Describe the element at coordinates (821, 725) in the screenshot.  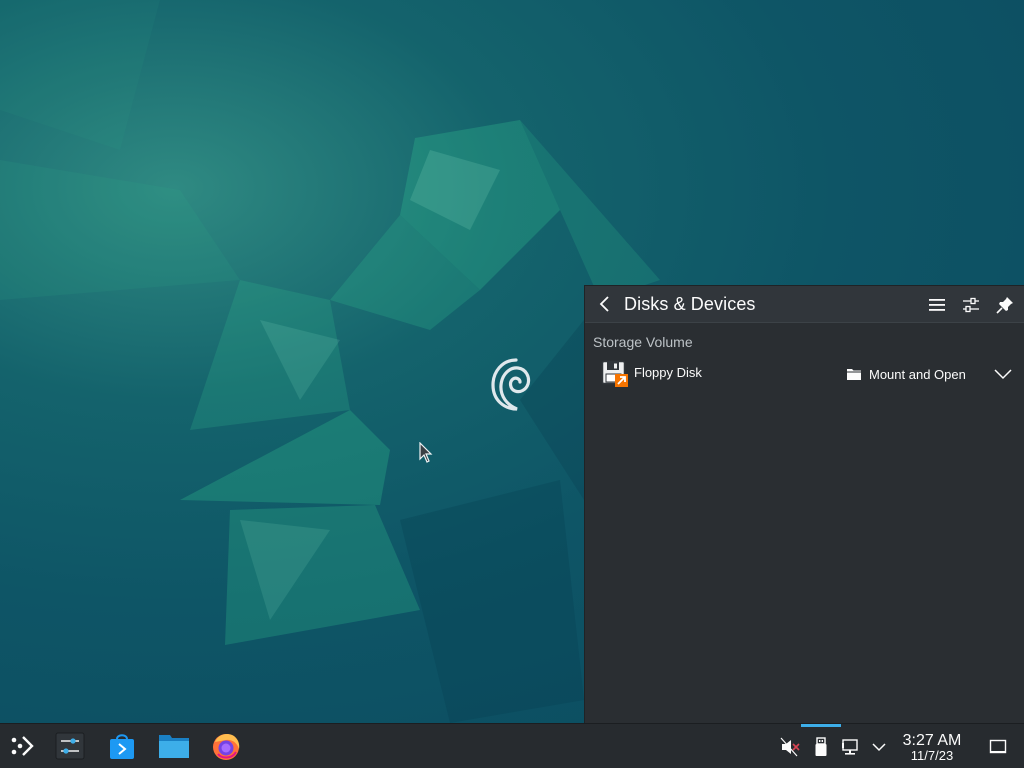
I see `active-applet-indicator` at that location.